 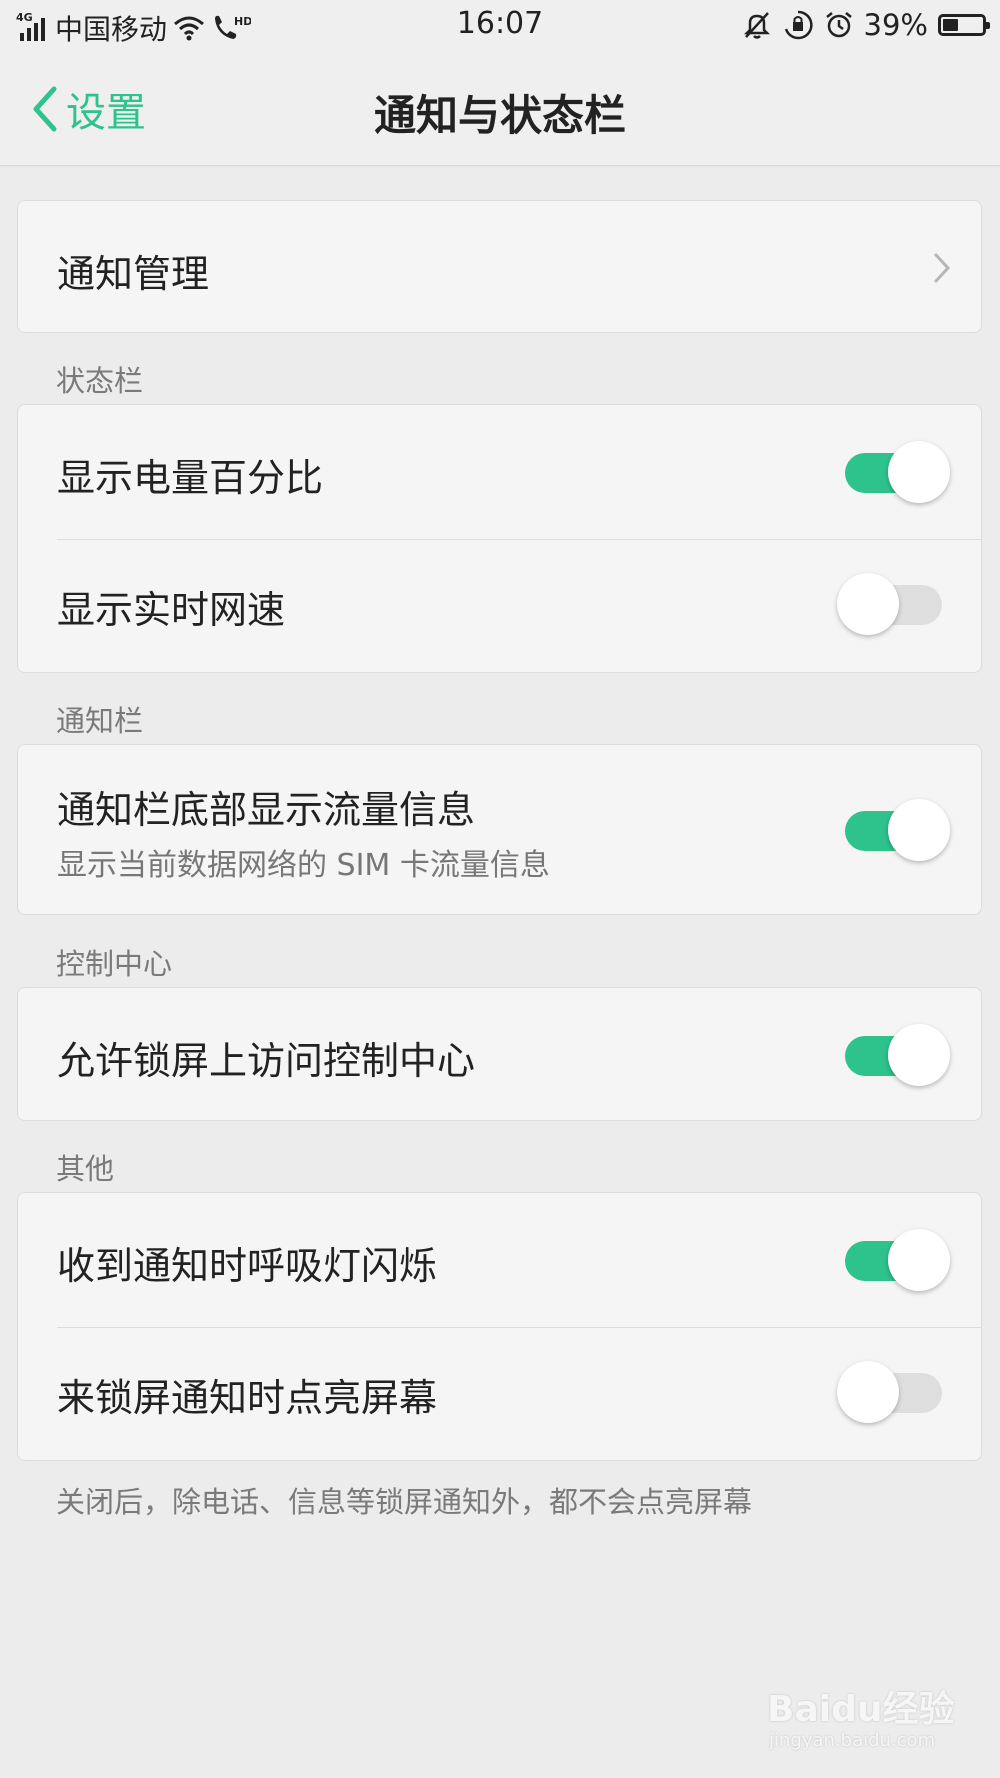 I want to click on notification-manage-item: 通知管理, so click(x=499, y=266).